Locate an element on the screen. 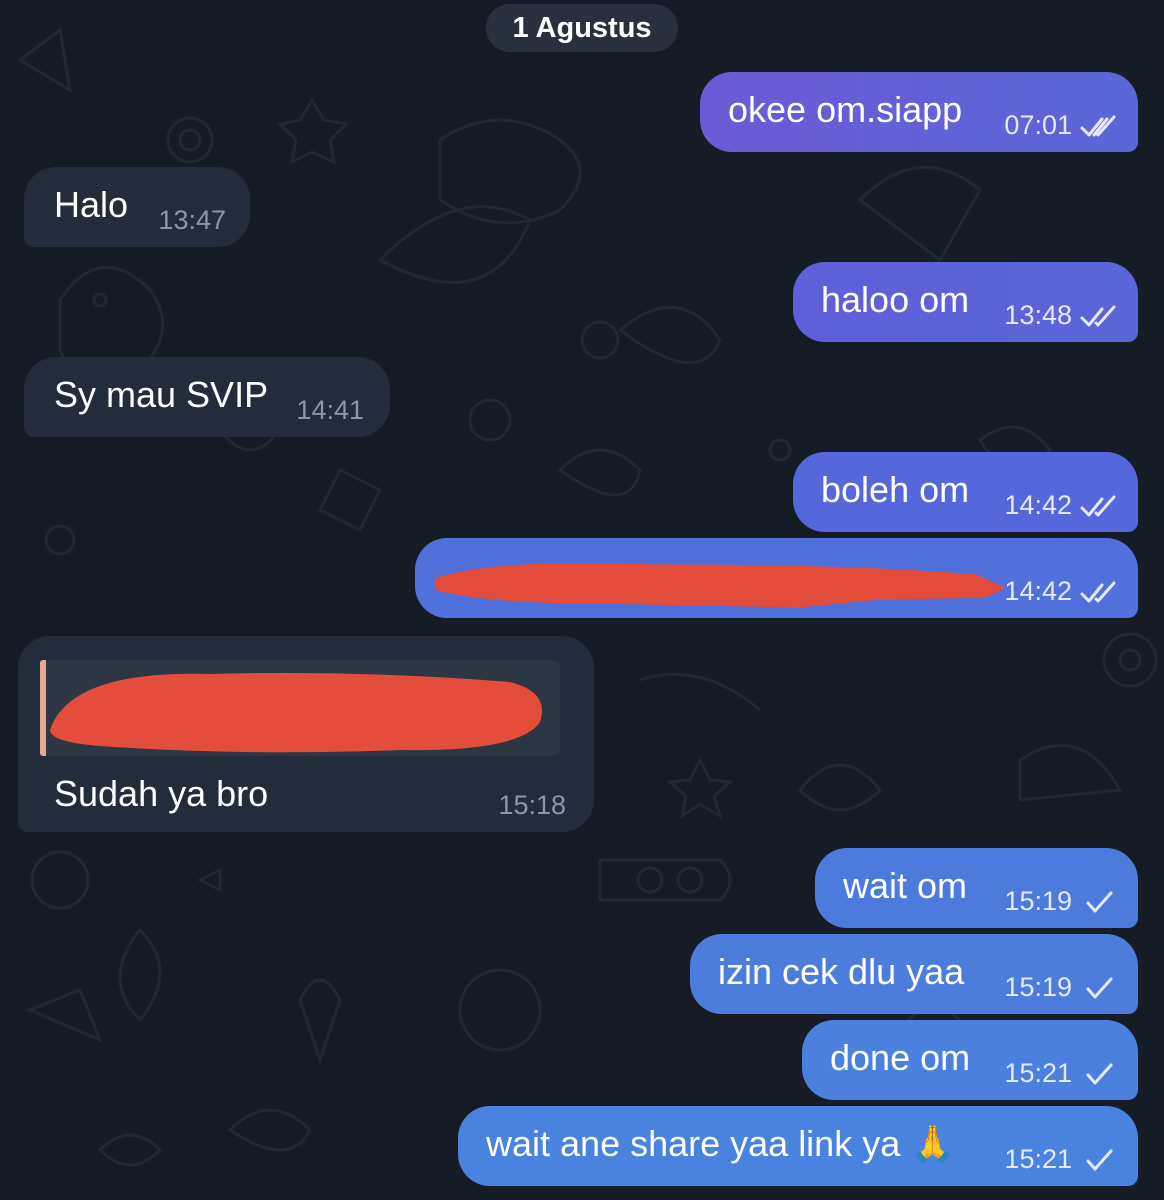 The image size is (1164, 1200). outgoing-message: okee om.siapp 07:01 is located at coordinates (919, 112).